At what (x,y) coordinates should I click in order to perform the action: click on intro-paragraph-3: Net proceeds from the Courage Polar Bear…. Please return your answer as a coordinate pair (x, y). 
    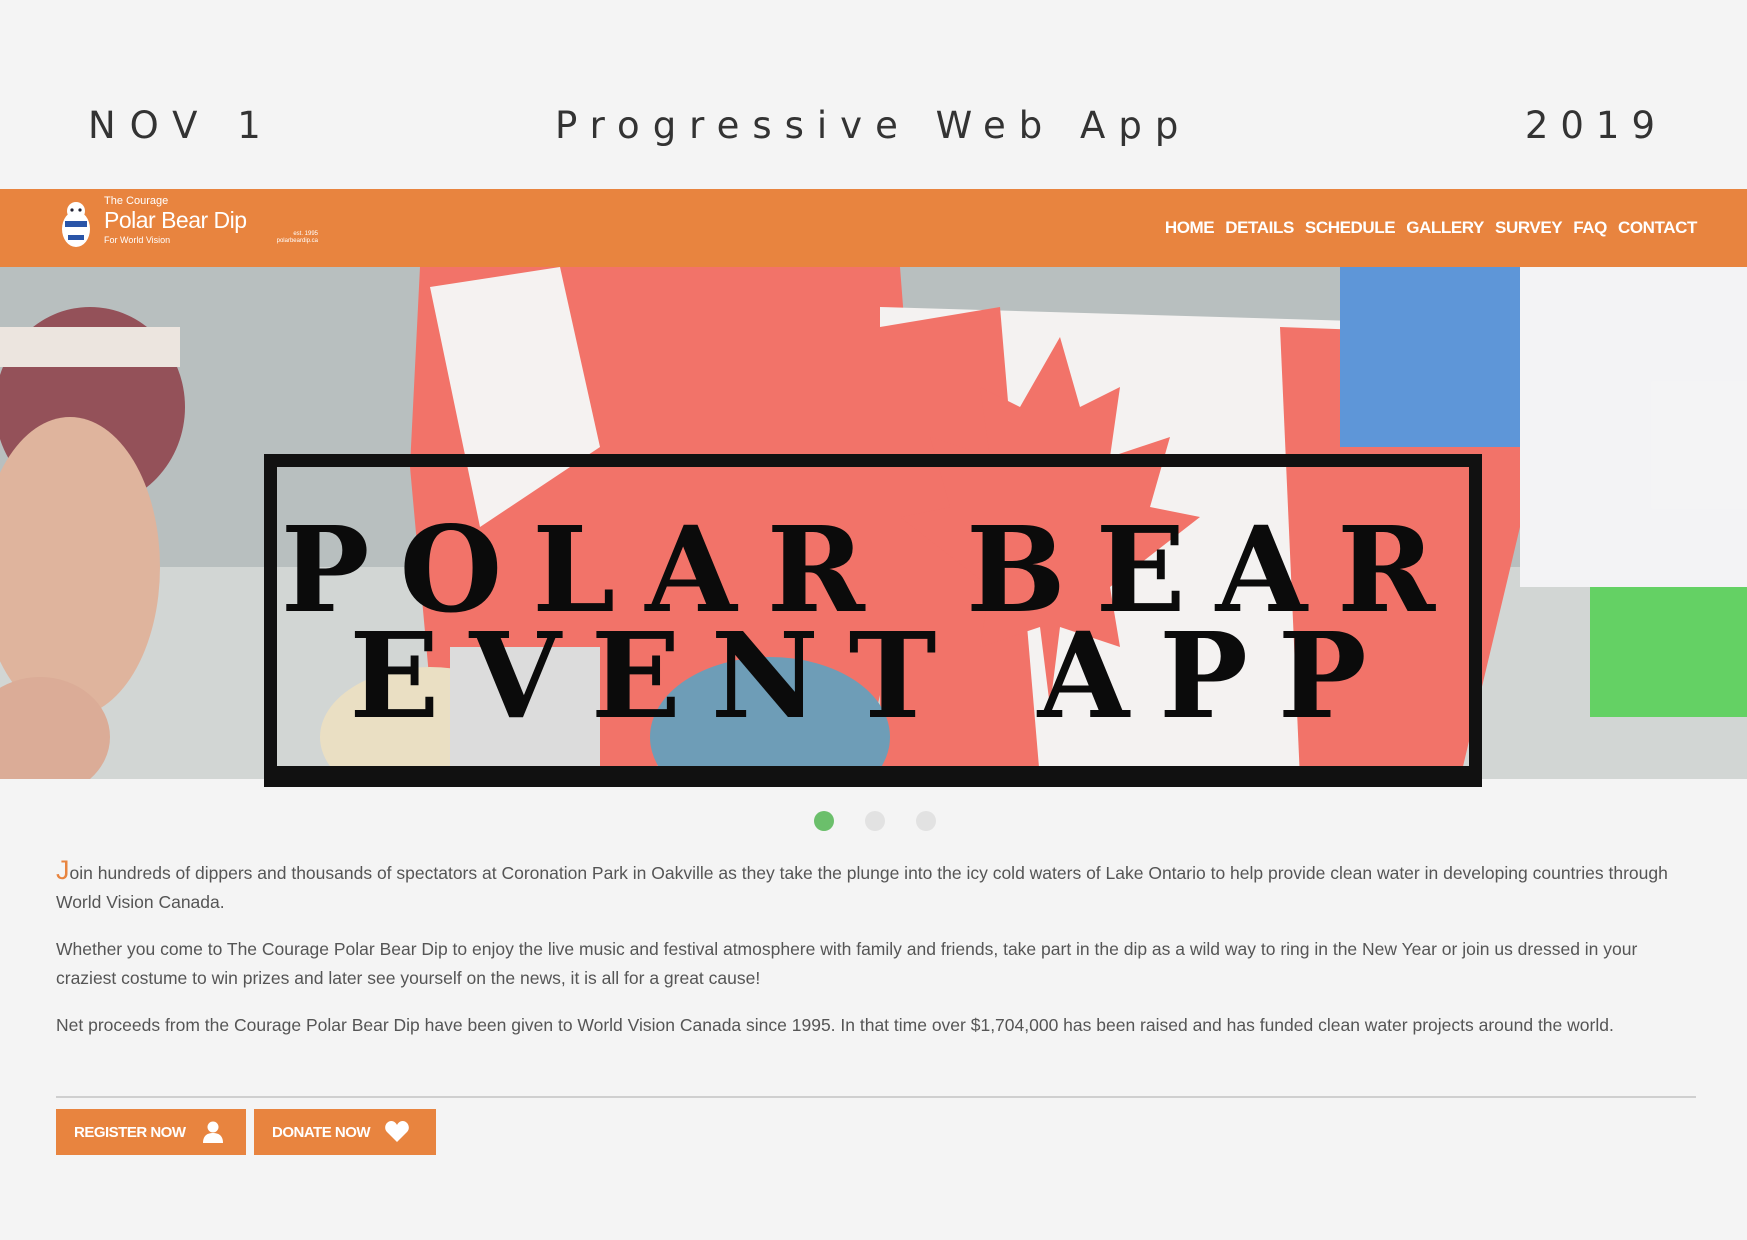
    Looking at the image, I should click on (835, 1025).